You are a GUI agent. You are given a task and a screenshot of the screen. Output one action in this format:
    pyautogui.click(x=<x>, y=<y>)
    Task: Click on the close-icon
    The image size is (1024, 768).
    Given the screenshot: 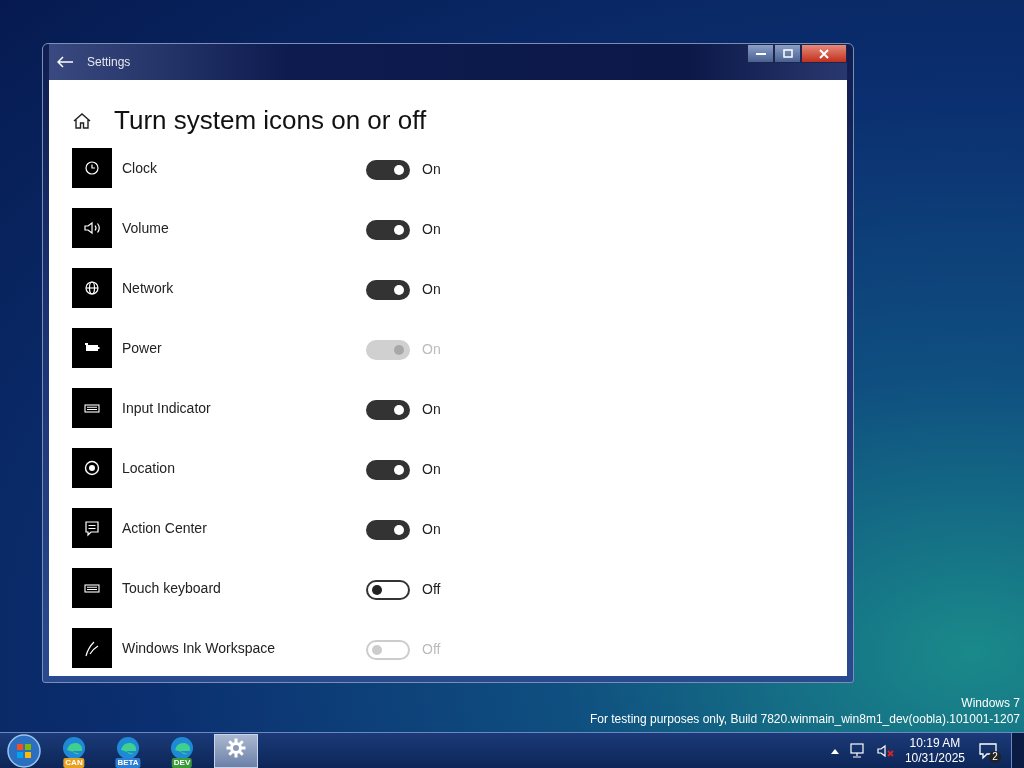 What is the action you would take?
    pyautogui.click(x=824, y=53)
    